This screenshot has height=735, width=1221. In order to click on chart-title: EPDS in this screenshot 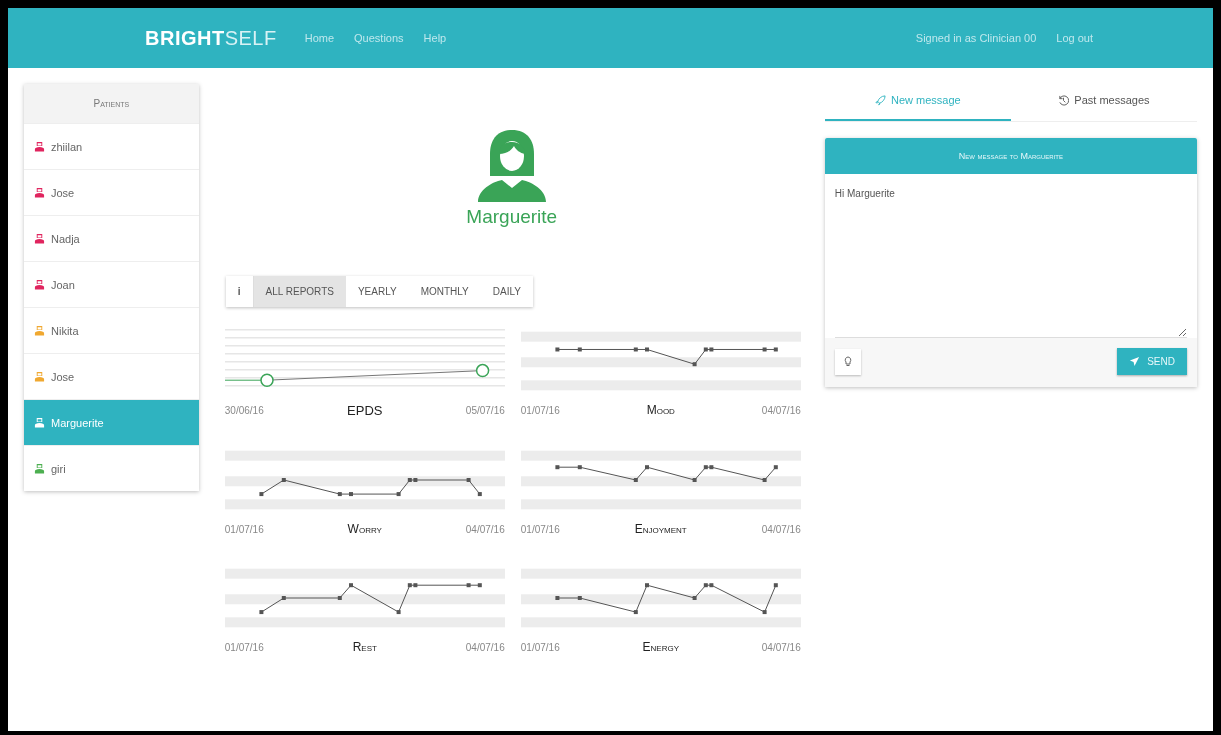, I will do `click(365, 410)`.